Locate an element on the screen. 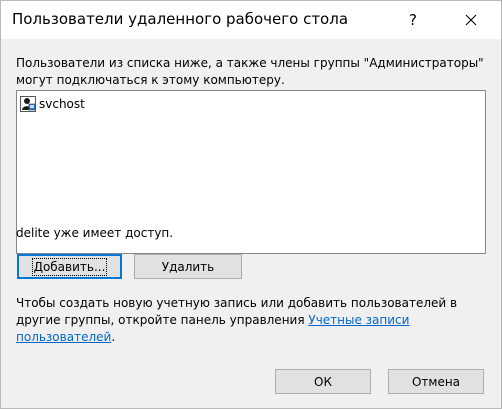  user-icon is located at coordinates (28, 104).